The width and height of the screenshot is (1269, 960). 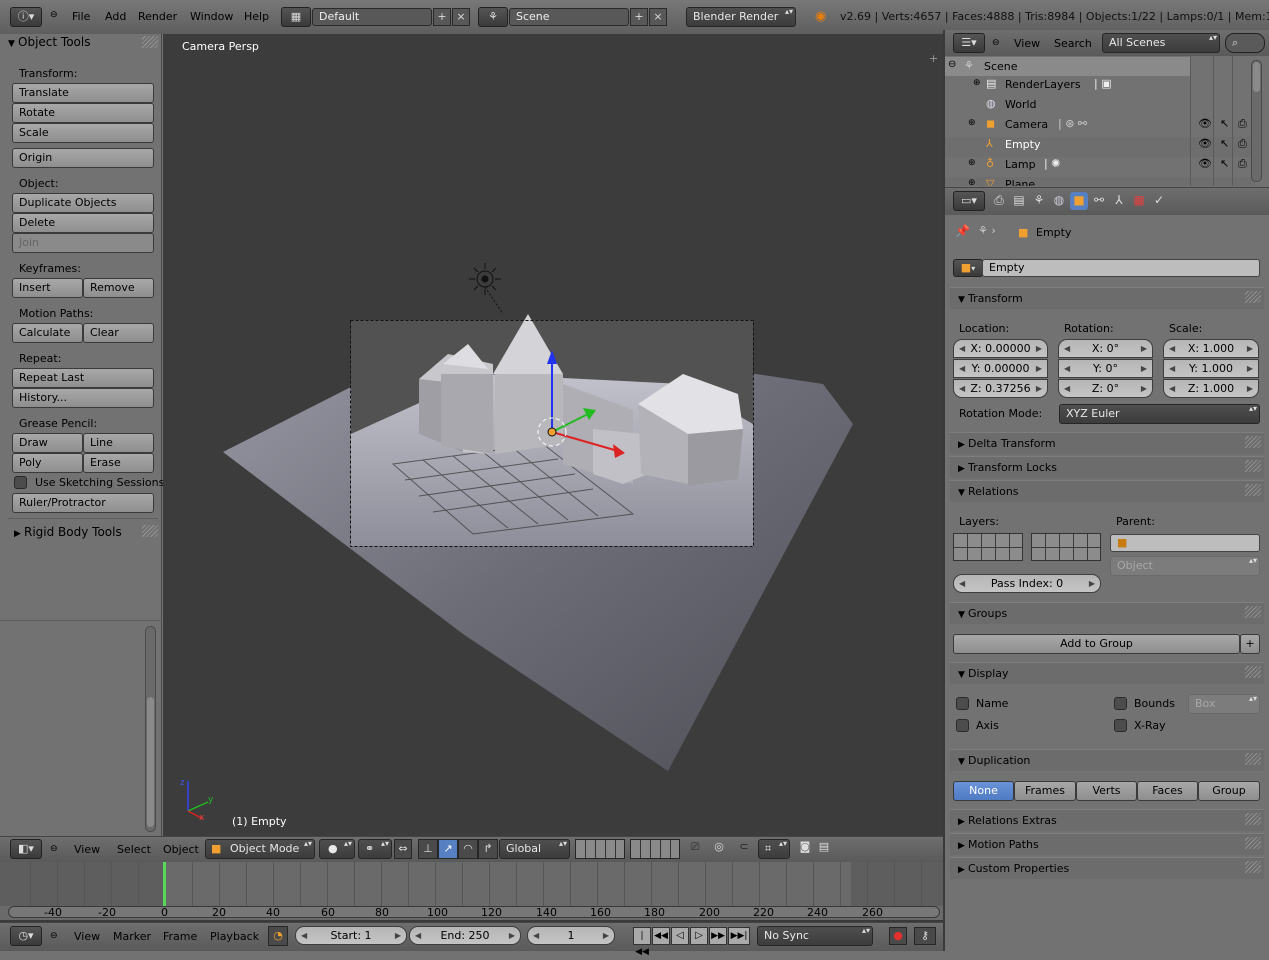 I want to click on menu-view: View, so click(x=87, y=849).